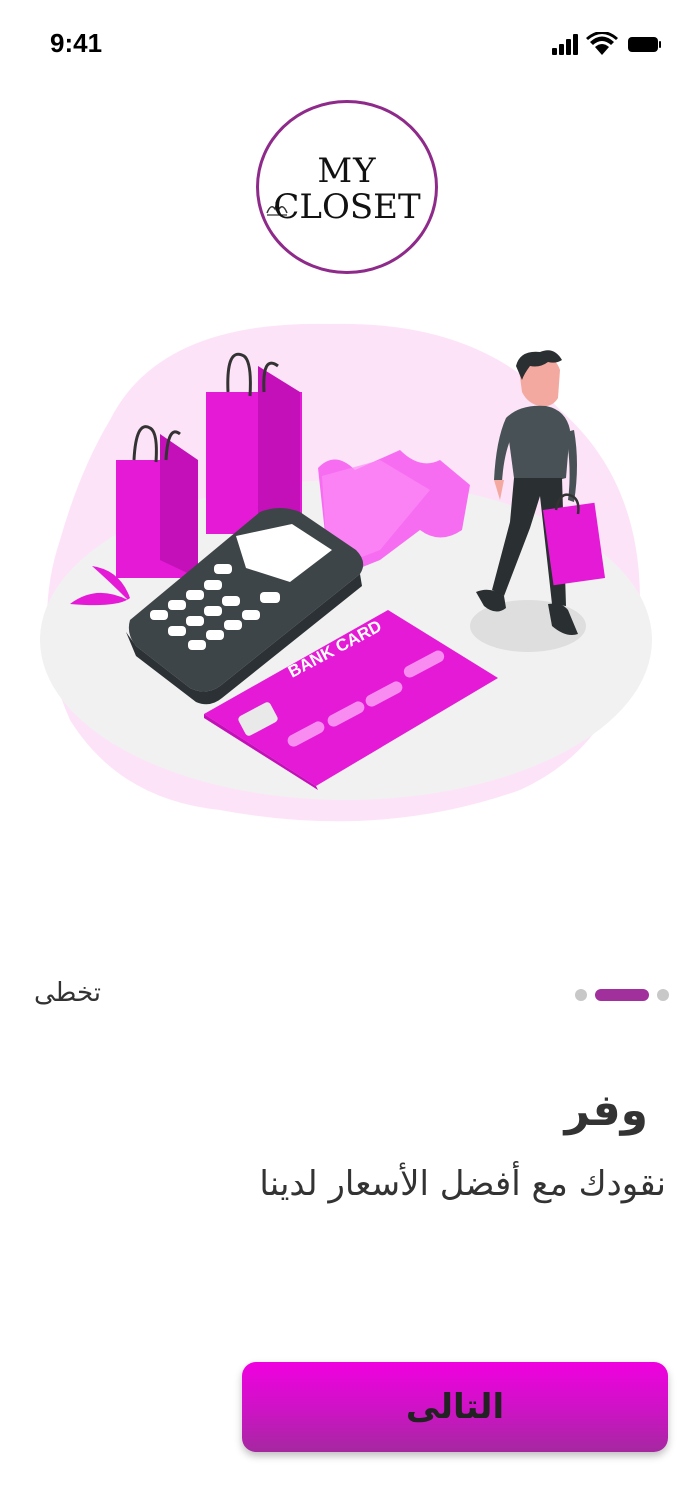  I want to click on next-button: التالى, so click(455, 1407).